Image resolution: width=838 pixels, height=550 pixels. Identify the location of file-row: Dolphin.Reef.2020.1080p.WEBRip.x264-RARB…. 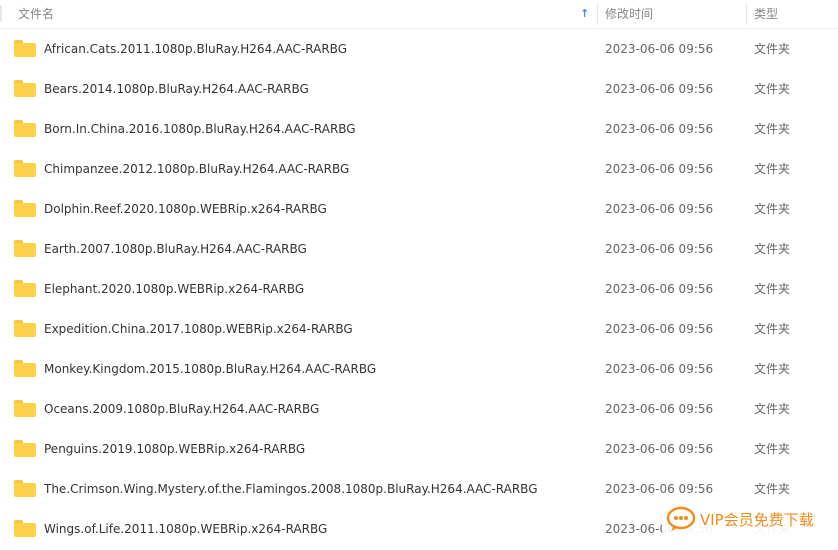
(419, 209).